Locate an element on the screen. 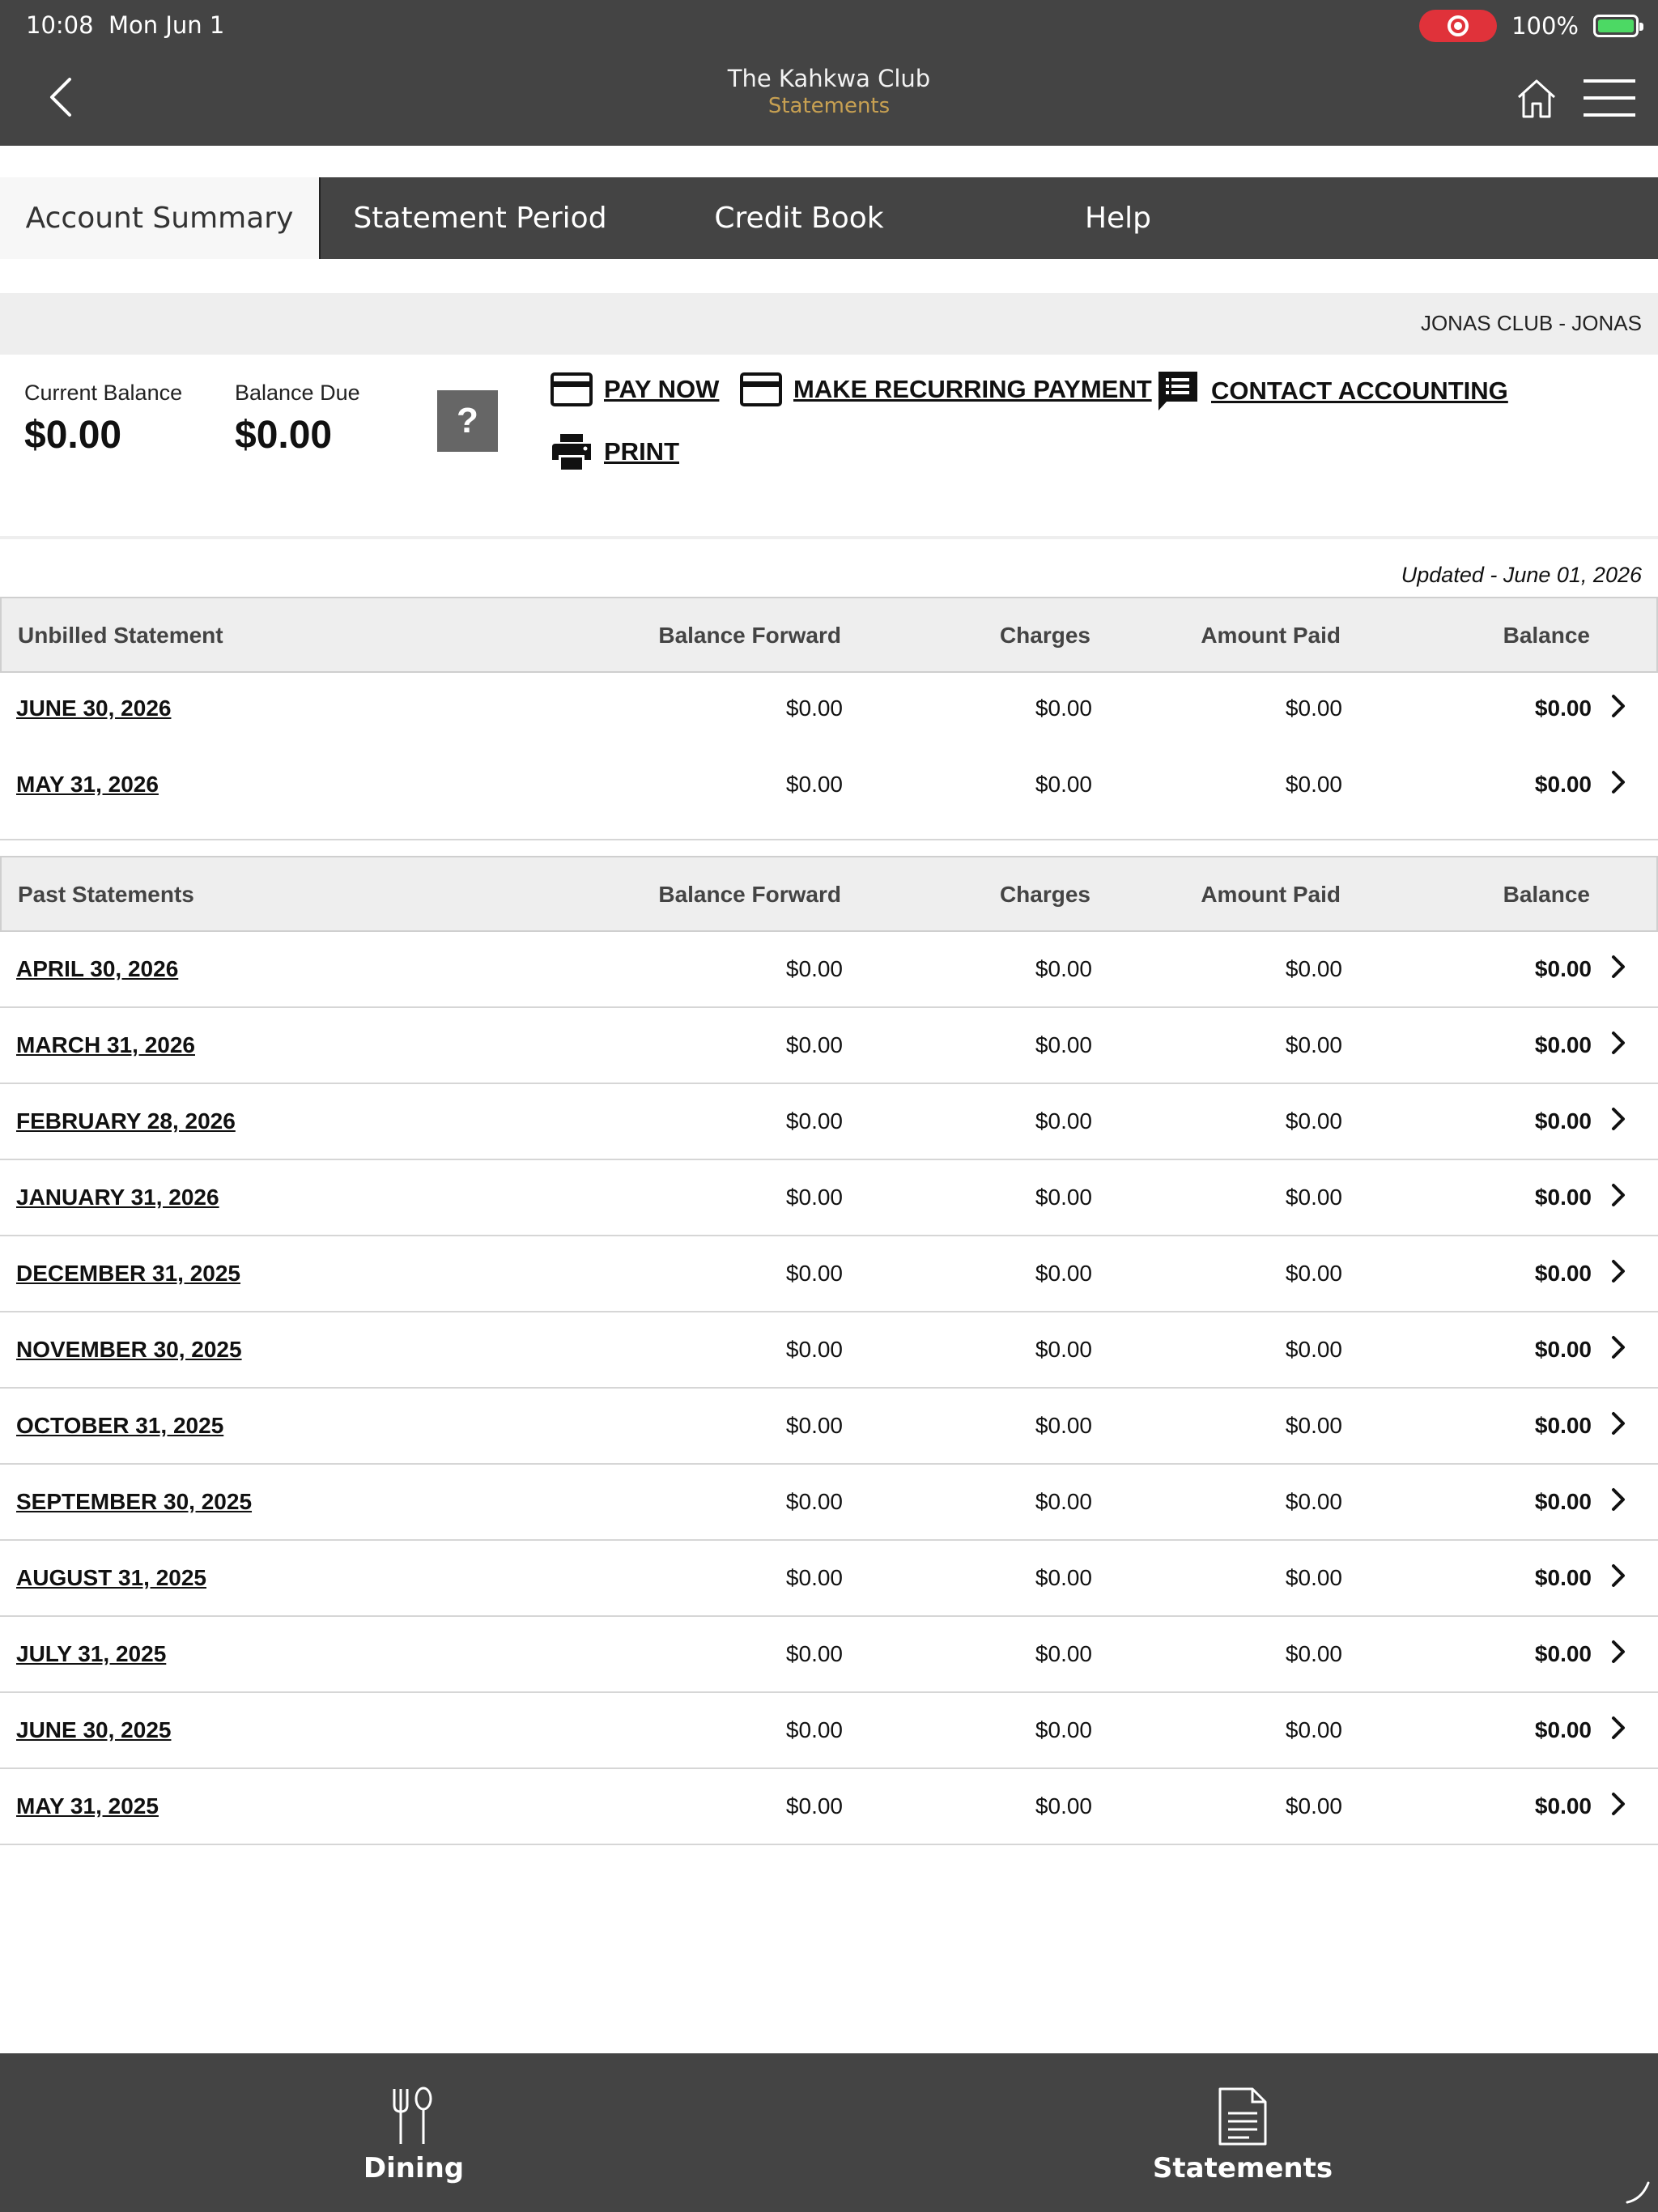  make-recurring-payment-button: MAKE RECURRING PAYMENT is located at coordinates (946, 389).